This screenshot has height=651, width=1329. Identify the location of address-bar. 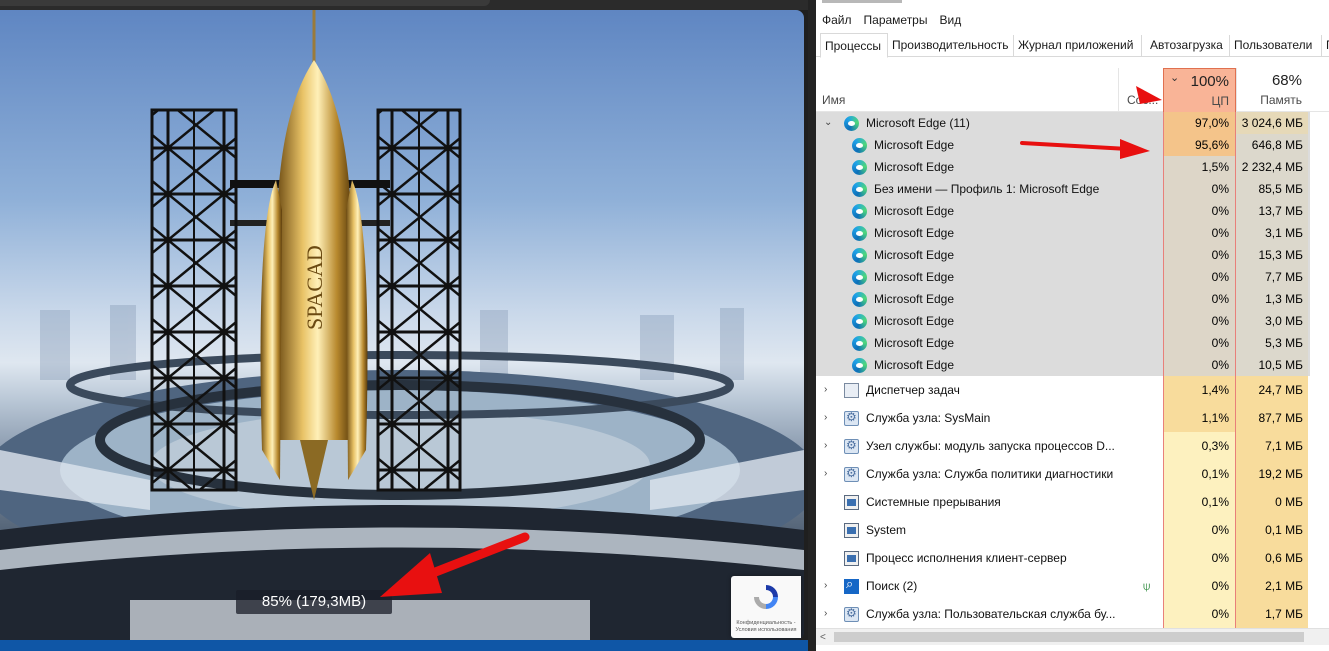
(245, 3).